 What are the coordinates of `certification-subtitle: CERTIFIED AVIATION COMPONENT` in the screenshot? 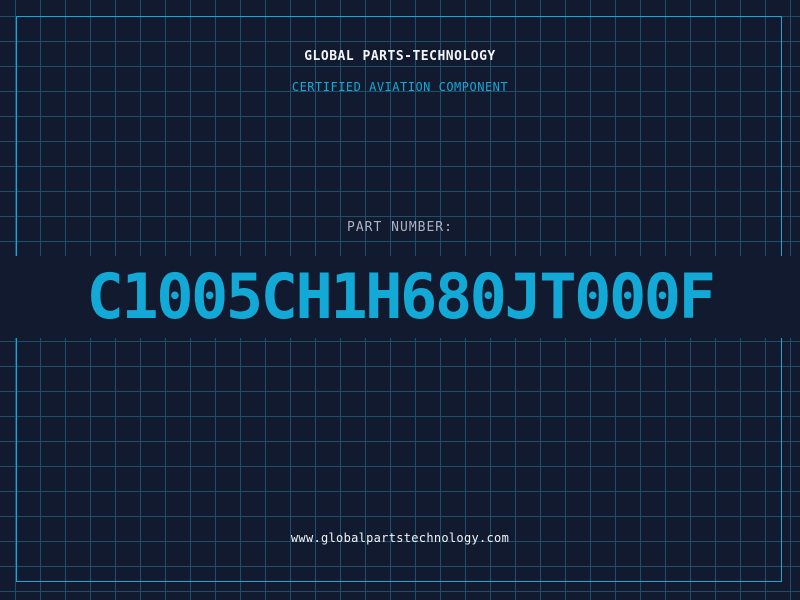 It's located at (400, 87).